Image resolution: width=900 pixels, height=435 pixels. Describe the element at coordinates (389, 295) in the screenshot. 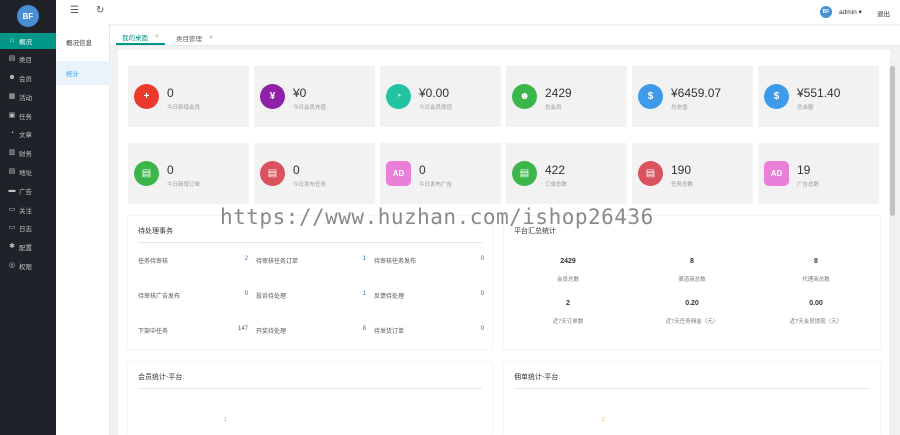

I see `todo-item-label: 反馈待处理` at that location.